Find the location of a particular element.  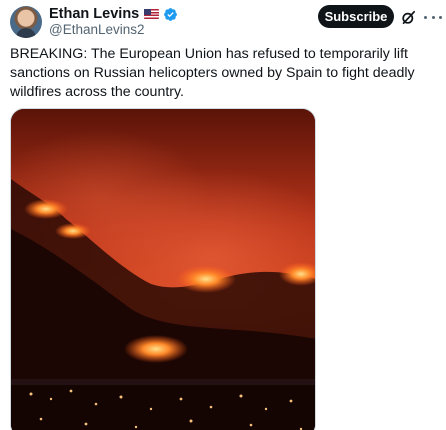

display-name: Ethan Levins is located at coordinates (94, 14).